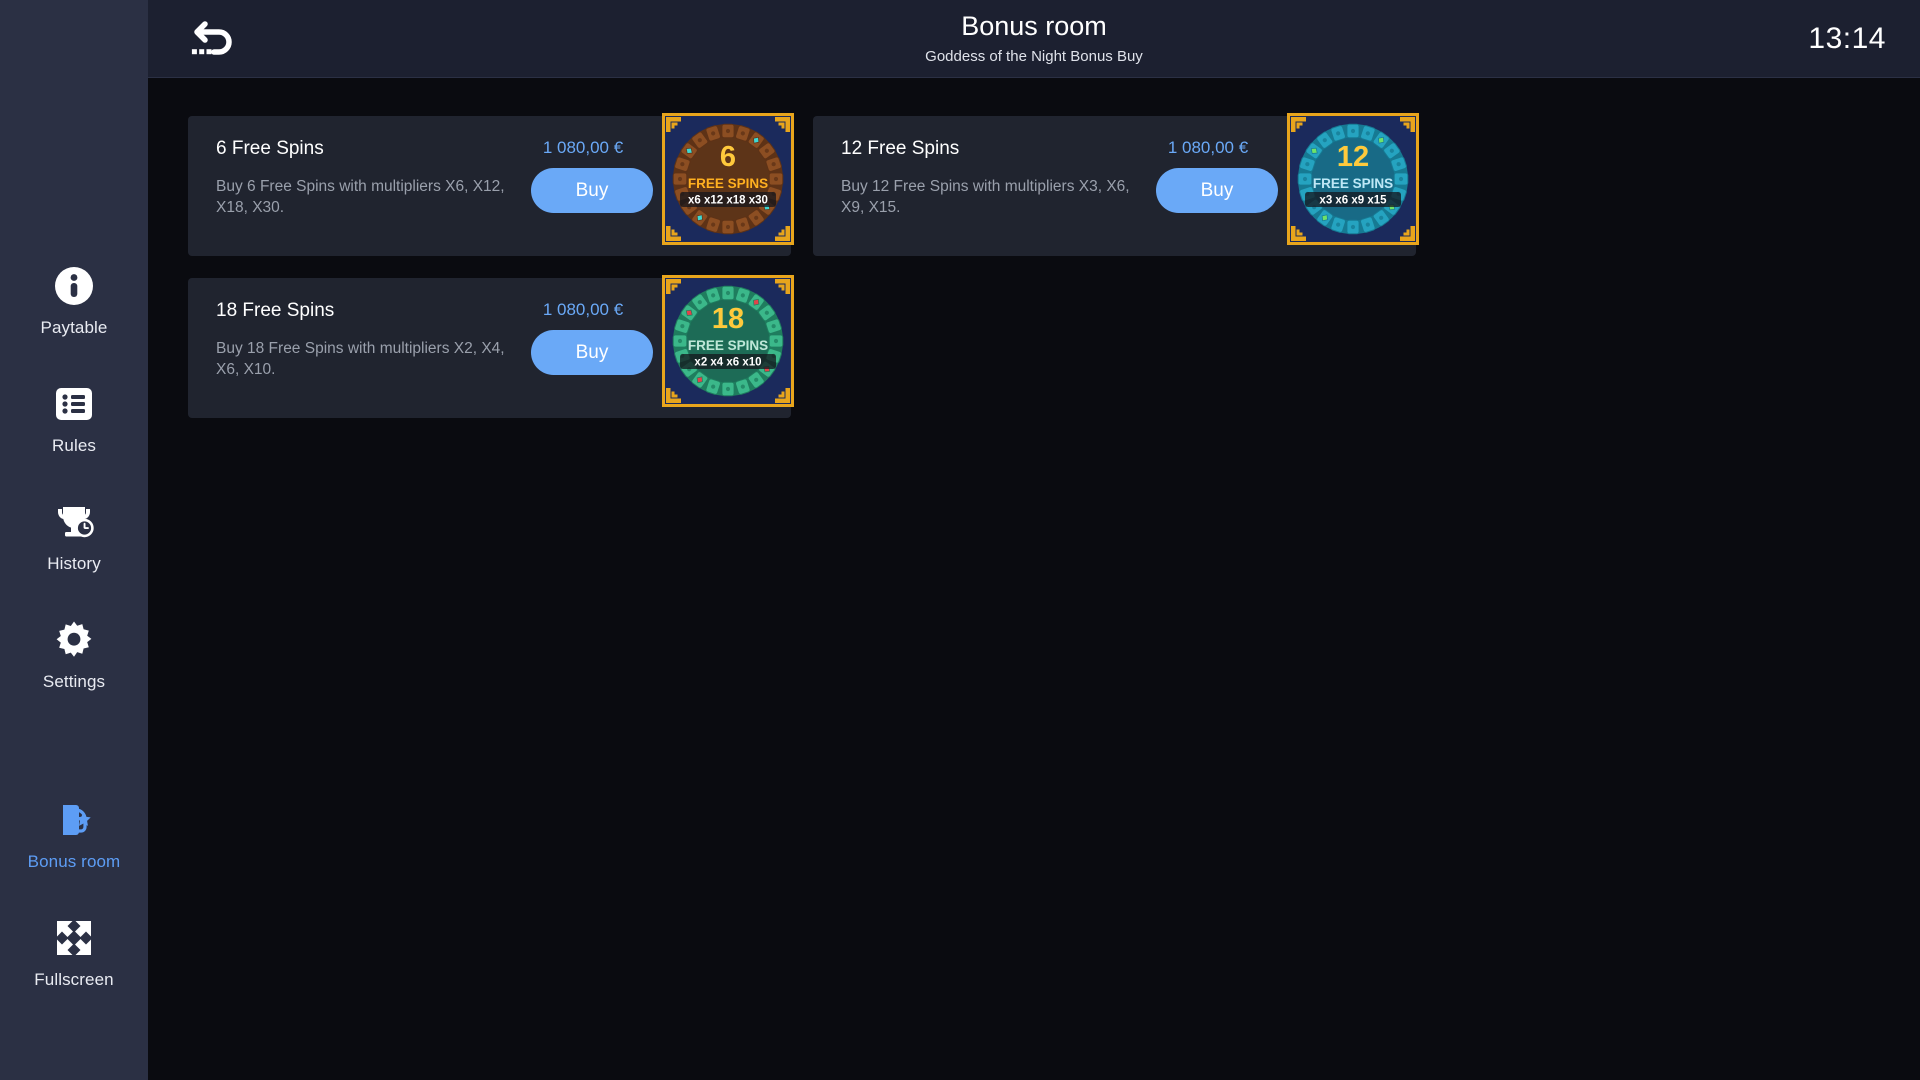 The height and width of the screenshot is (1080, 1920). I want to click on undo-arrow-icon, so click(214, 38).